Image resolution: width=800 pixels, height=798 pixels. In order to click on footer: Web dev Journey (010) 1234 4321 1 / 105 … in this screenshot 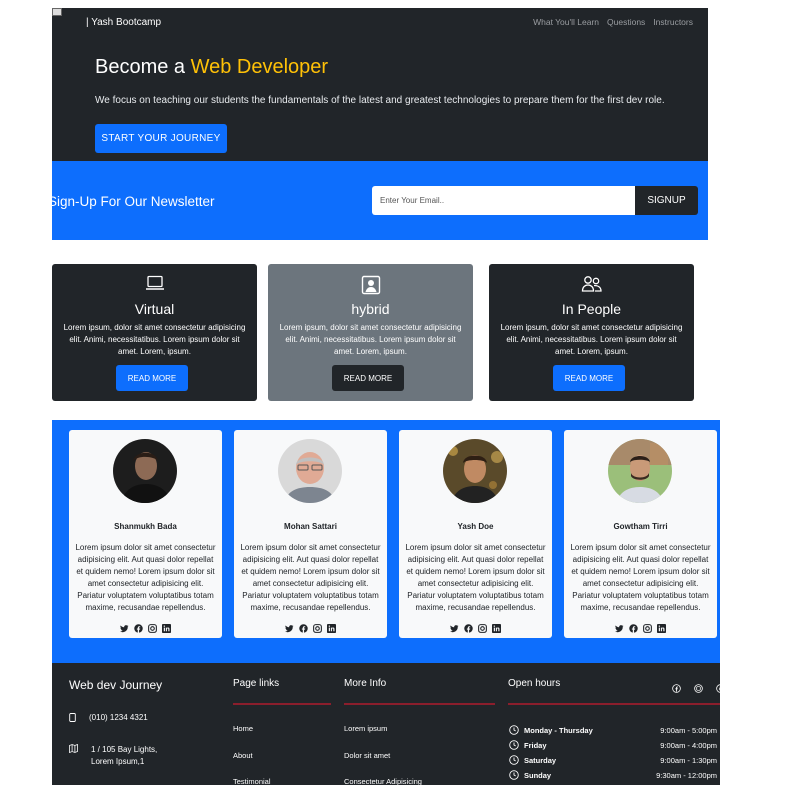, I will do `click(386, 724)`.